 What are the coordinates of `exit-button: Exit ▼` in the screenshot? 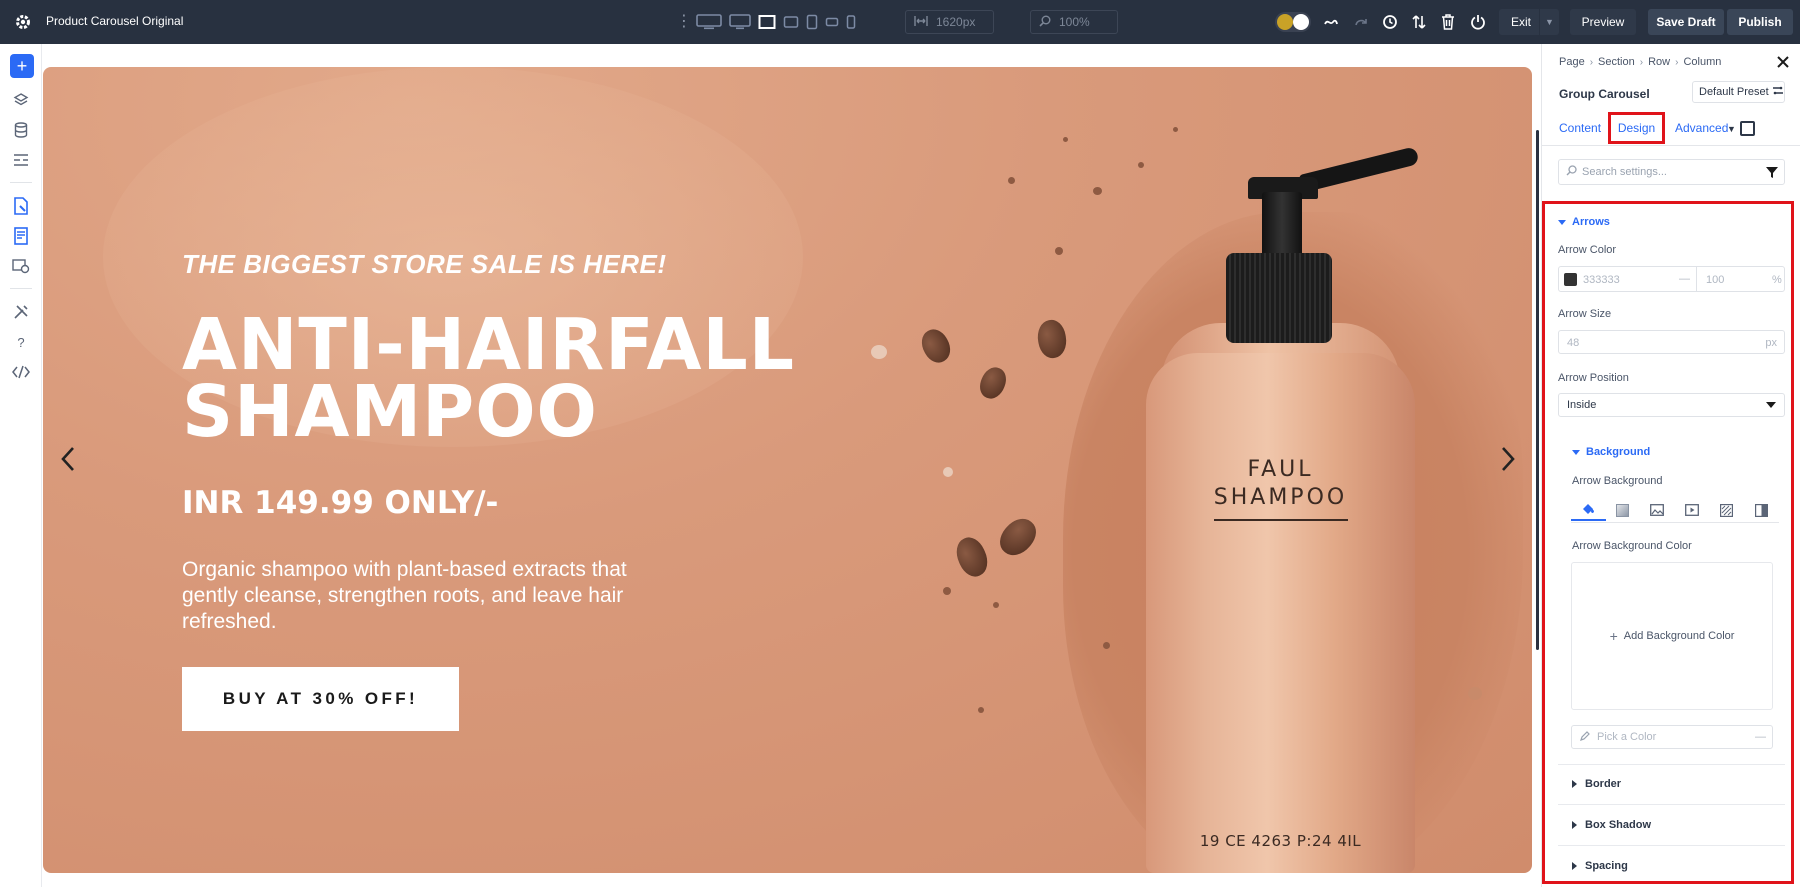 It's located at (1529, 22).